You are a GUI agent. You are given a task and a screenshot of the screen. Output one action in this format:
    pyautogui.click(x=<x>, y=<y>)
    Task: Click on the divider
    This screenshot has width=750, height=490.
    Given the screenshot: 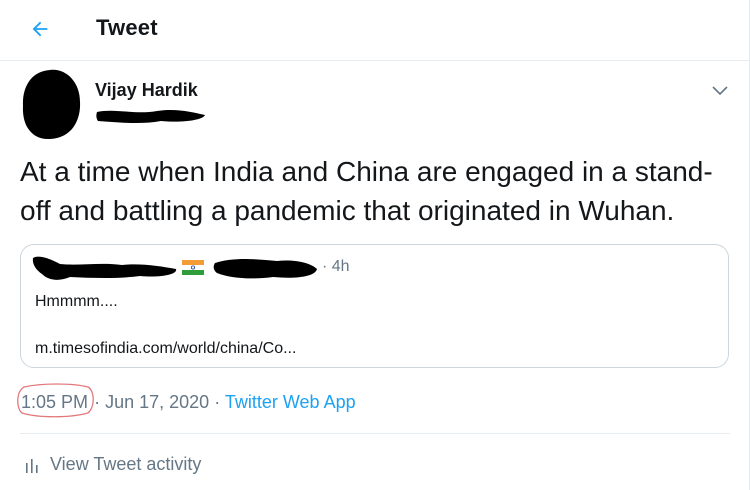 What is the action you would take?
    pyautogui.click(x=375, y=433)
    